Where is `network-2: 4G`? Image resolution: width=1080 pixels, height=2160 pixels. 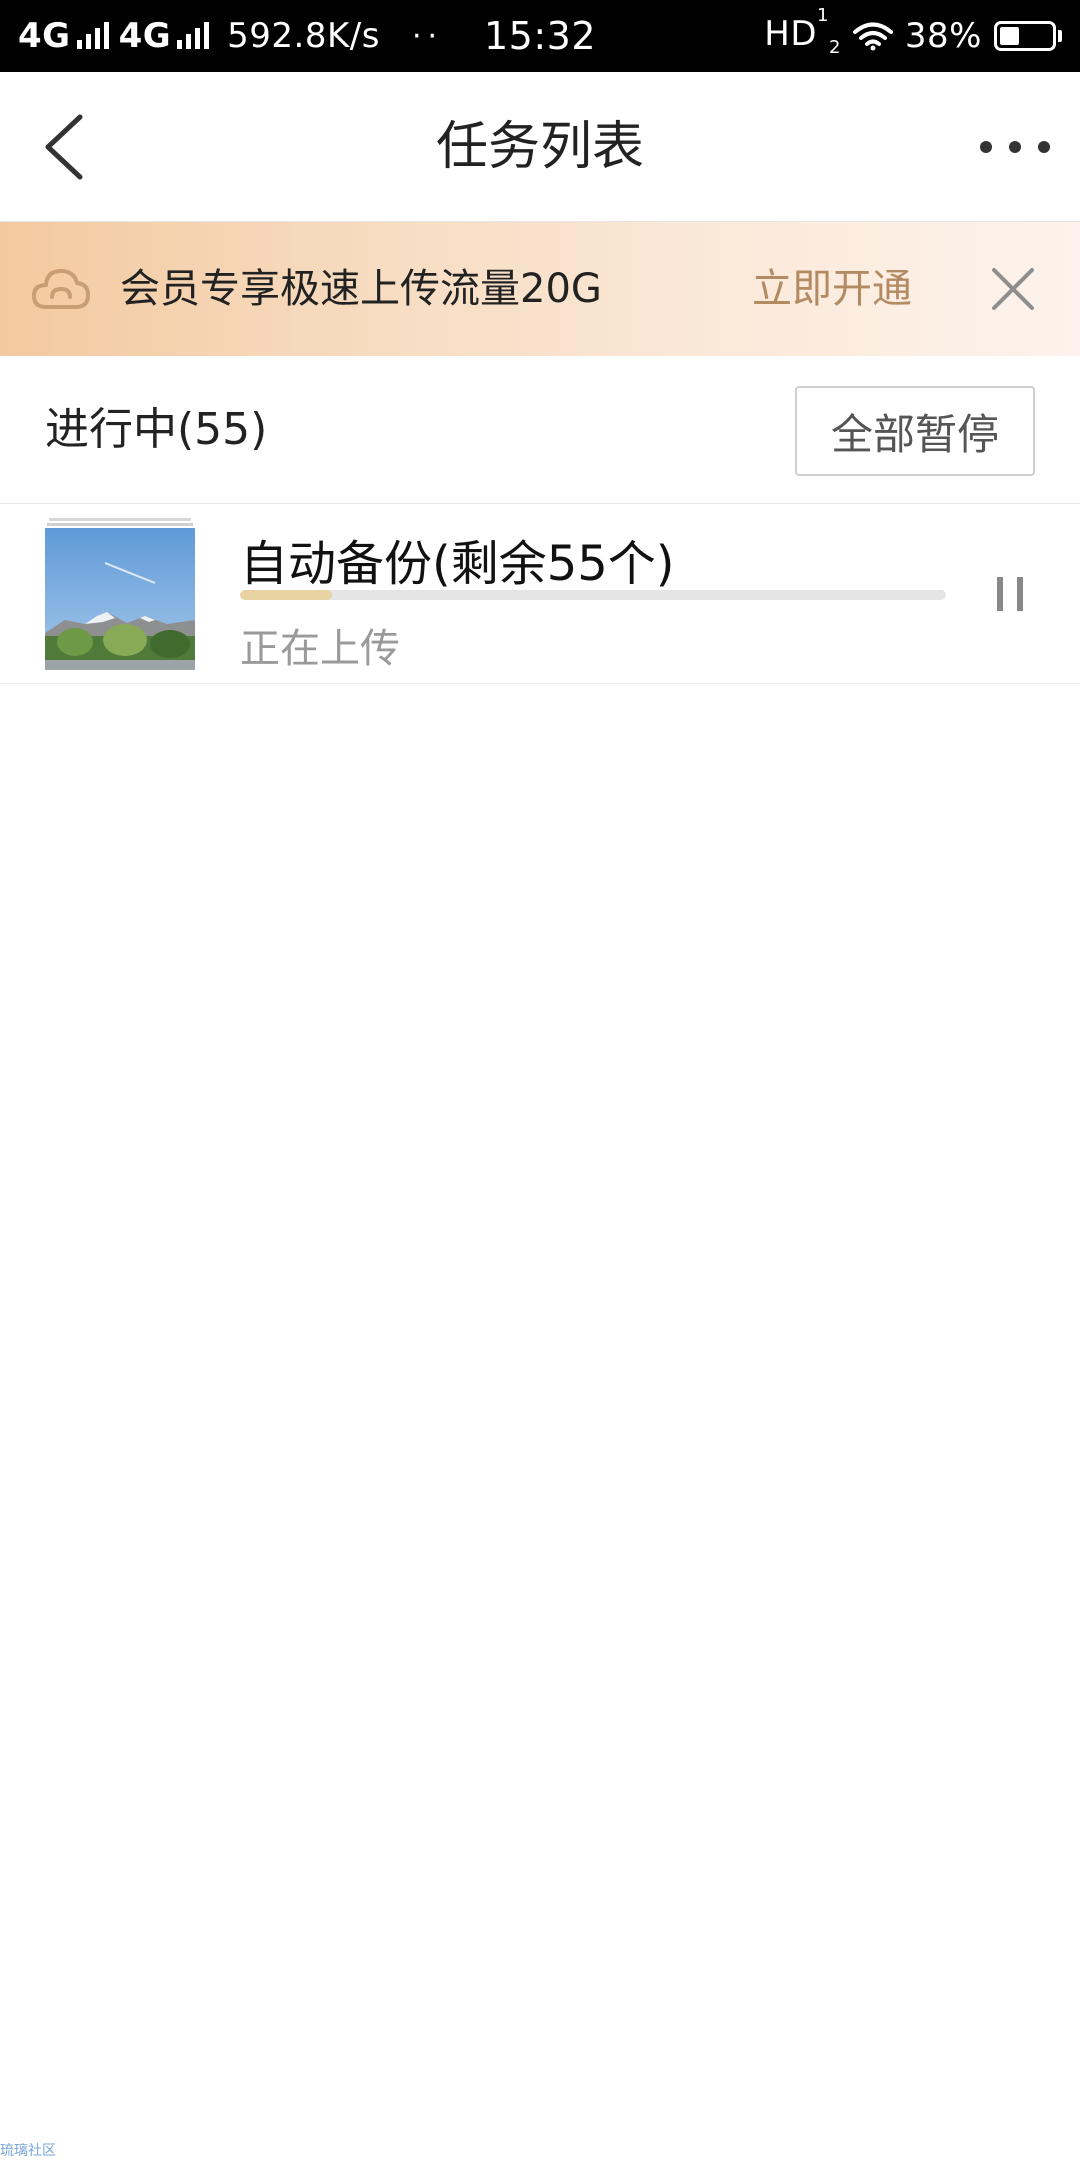
network-2: 4G is located at coordinates (164, 36).